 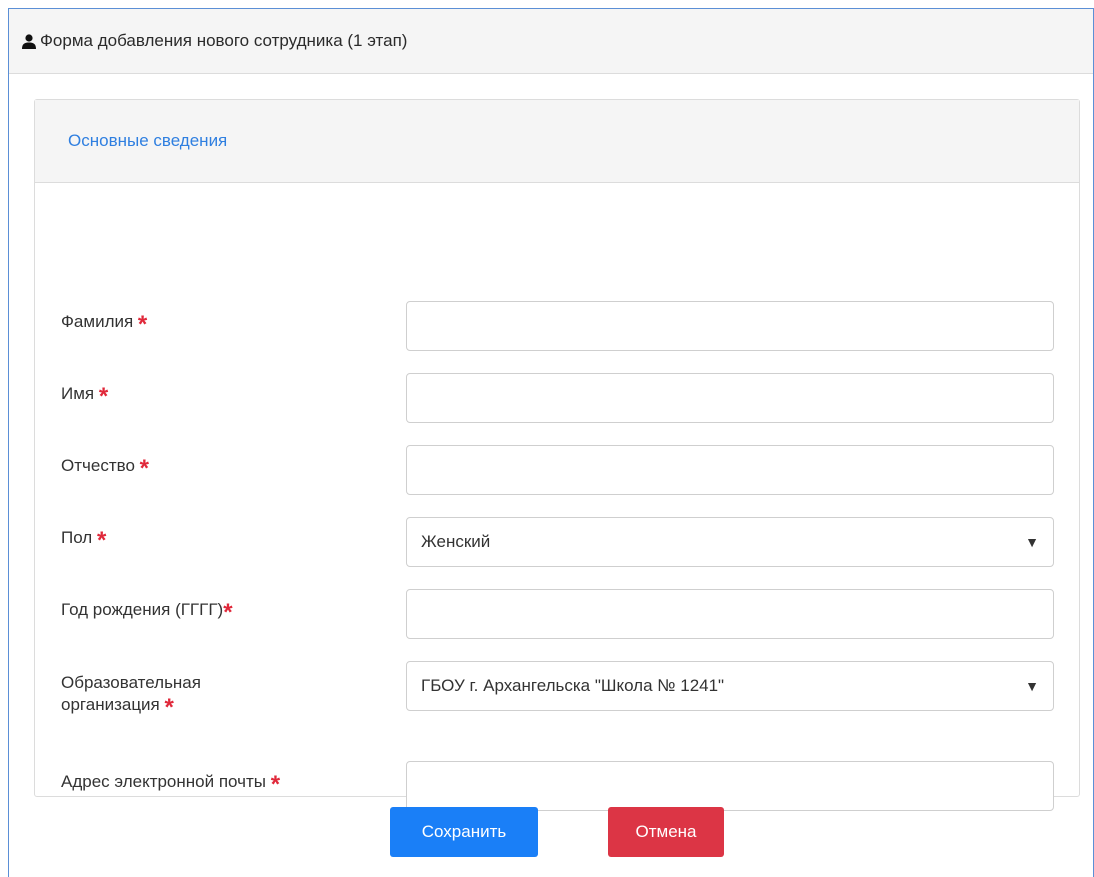 What do you see at coordinates (85, 396) in the screenshot?
I see `firstname-label: Имя *` at bounding box center [85, 396].